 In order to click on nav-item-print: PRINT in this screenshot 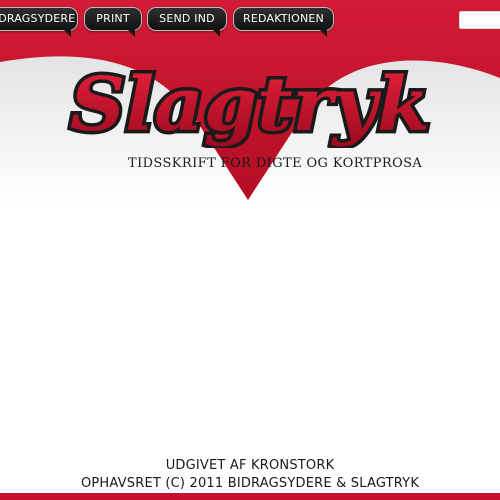, I will do `click(113, 22)`.